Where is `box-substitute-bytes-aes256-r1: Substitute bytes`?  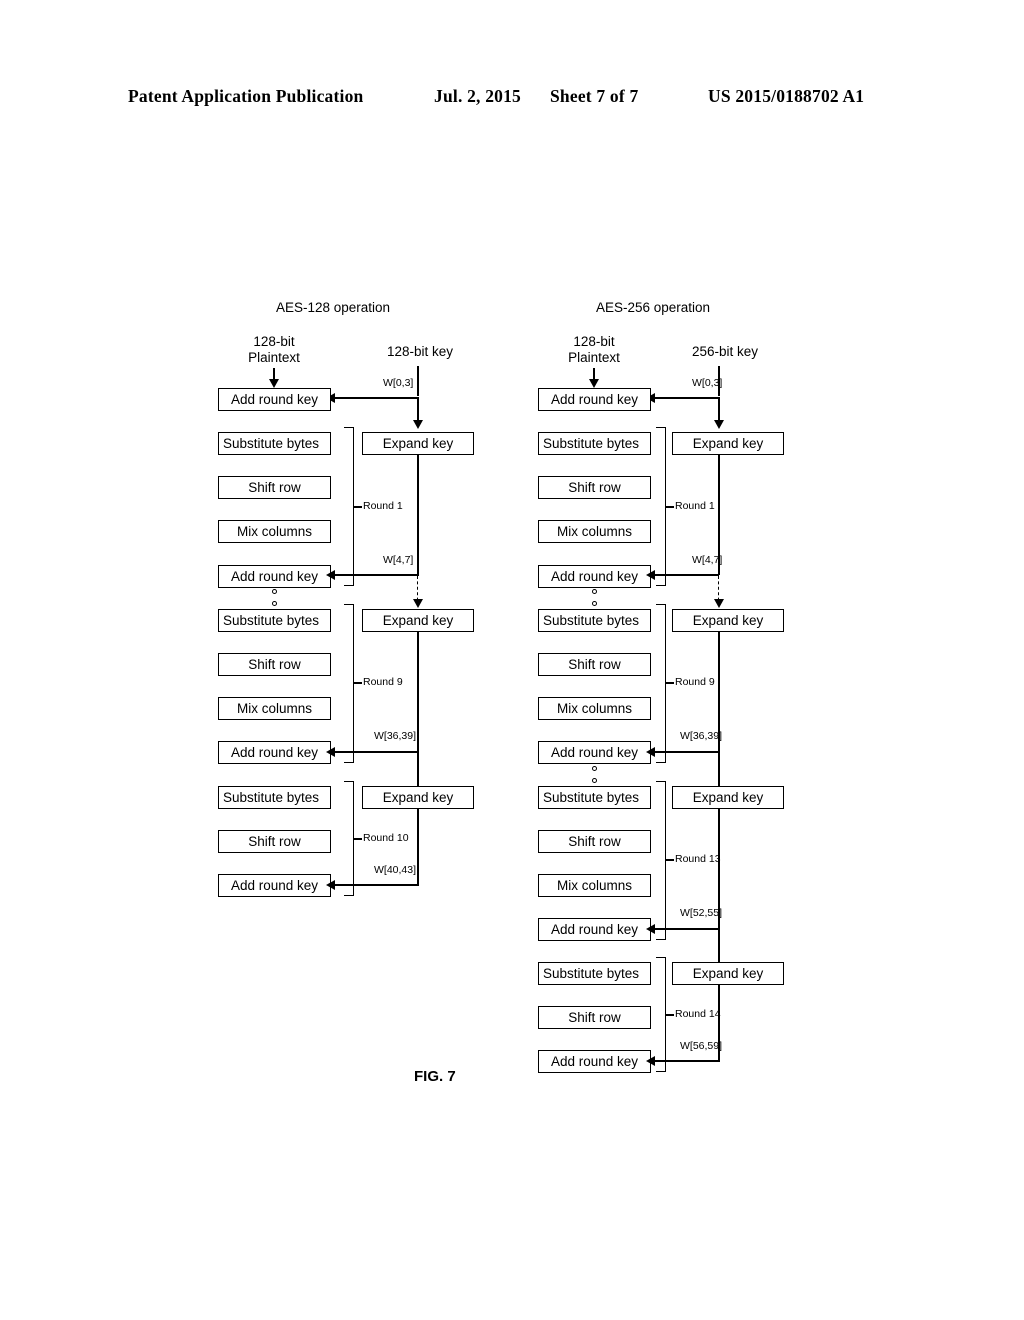 box-substitute-bytes-aes256-r1: Substitute bytes is located at coordinates (594, 443).